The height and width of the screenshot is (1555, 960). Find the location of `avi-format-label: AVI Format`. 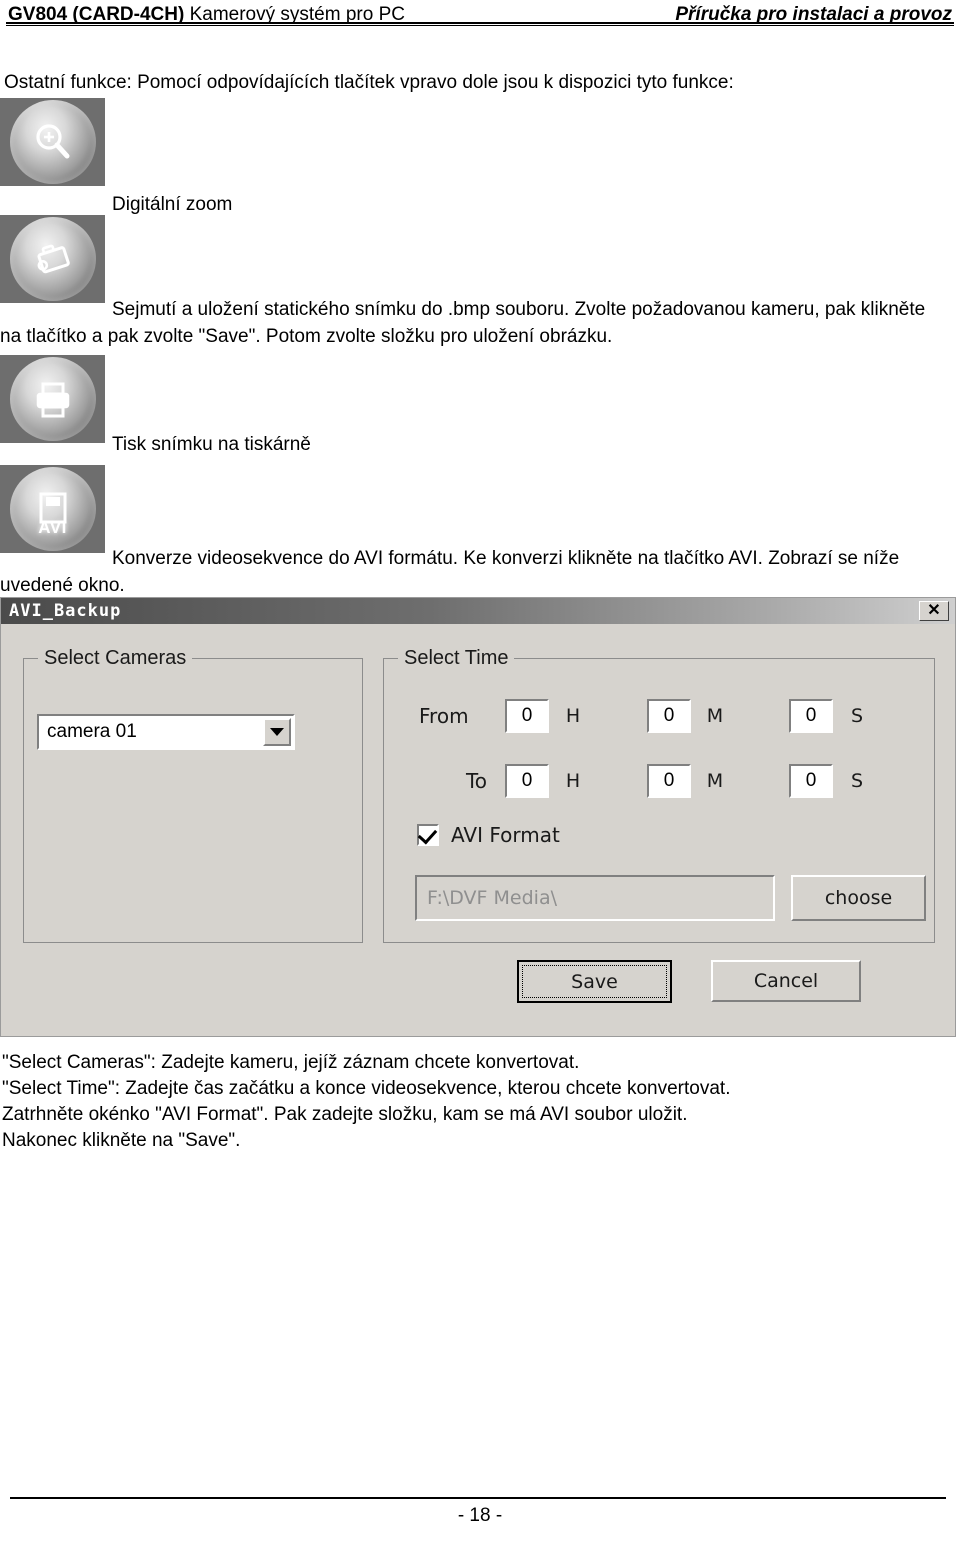

avi-format-label: AVI Format is located at coordinates (505, 835).